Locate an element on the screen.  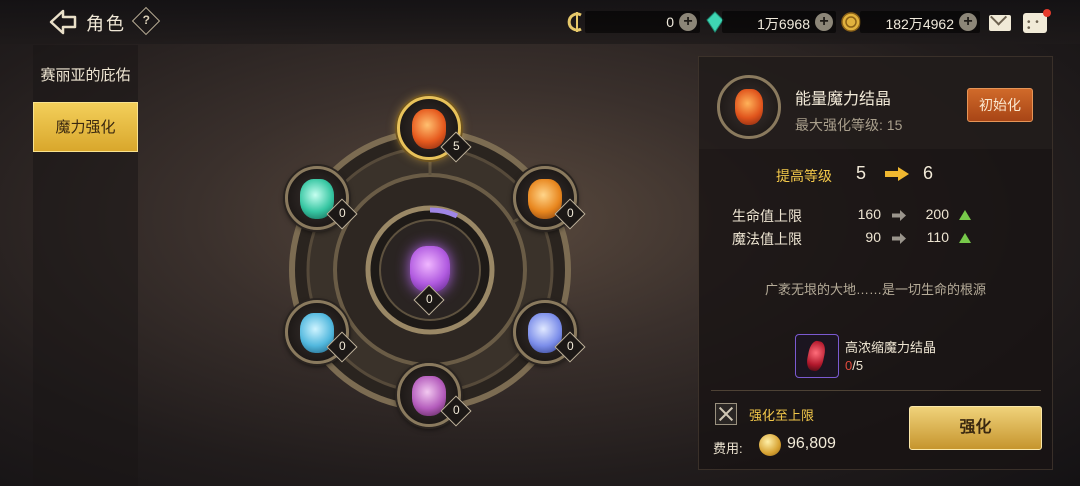
gem-currency-field: 1万6968 + is located at coordinates (779, 22).